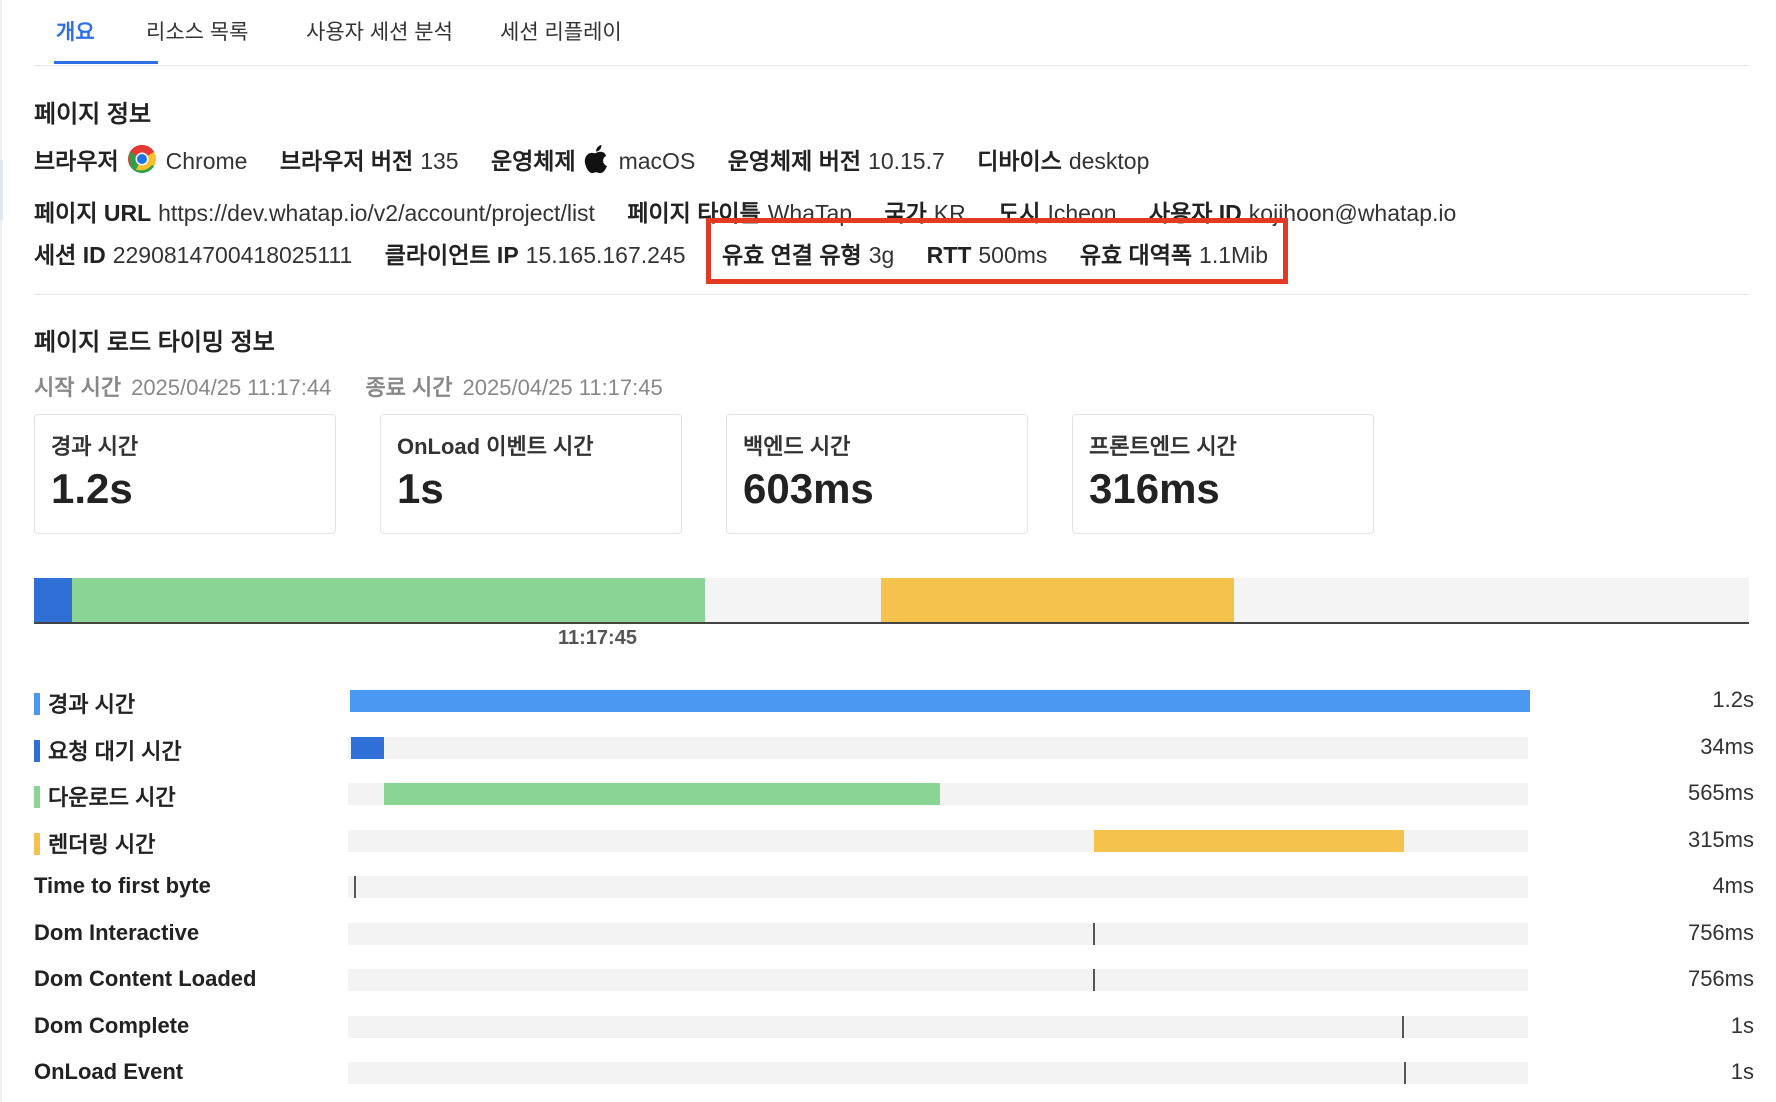 The height and width of the screenshot is (1102, 1776). I want to click on apple-icon, so click(595, 159).